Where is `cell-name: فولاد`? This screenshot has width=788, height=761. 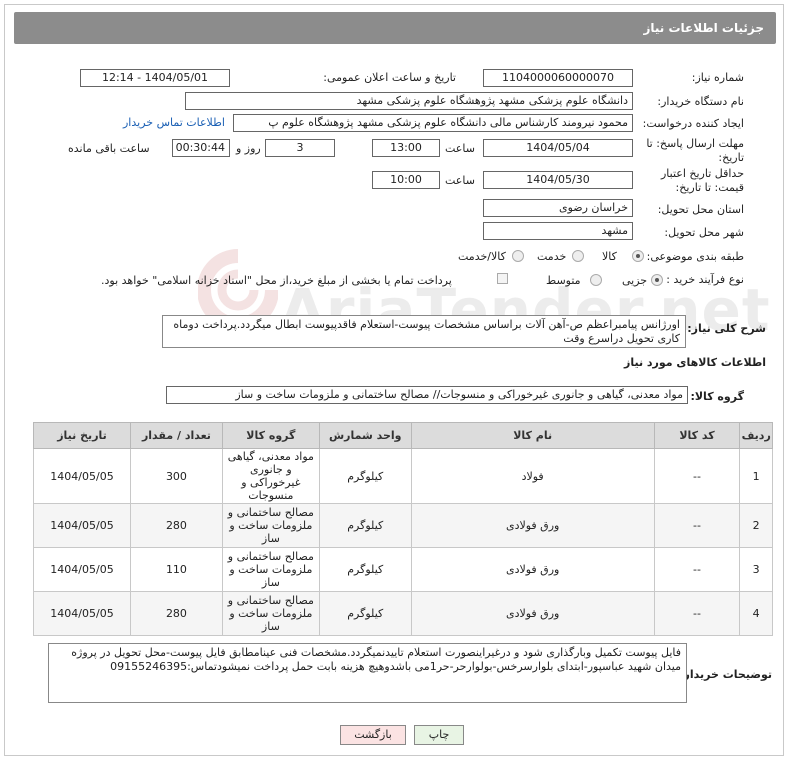 cell-name: فولاد is located at coordinates (532, 476).